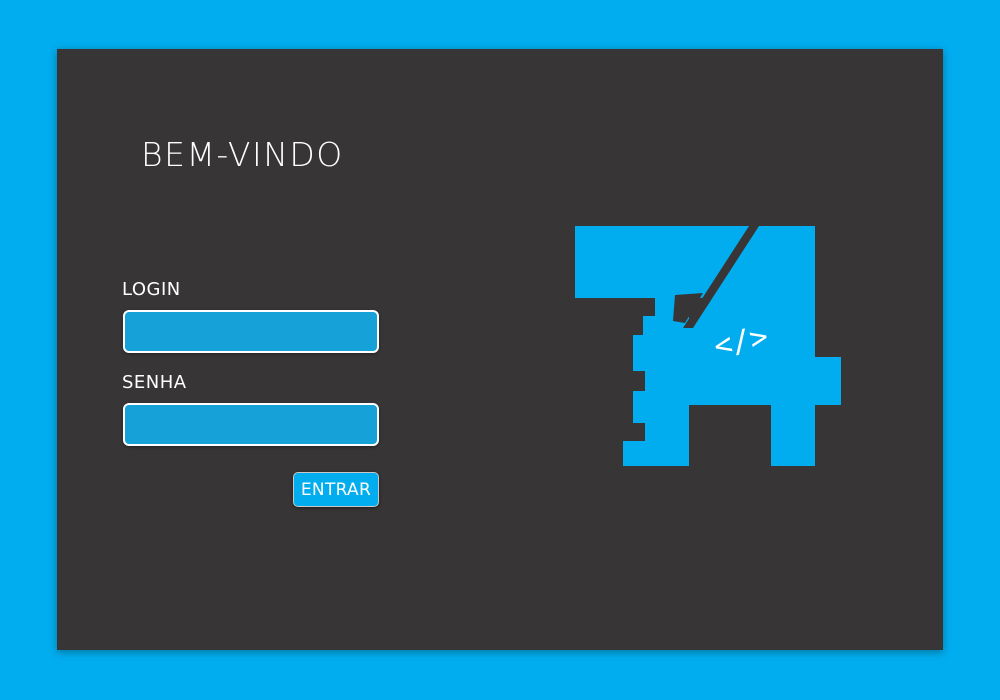  I want to click on senha-input, so click(251, 424).